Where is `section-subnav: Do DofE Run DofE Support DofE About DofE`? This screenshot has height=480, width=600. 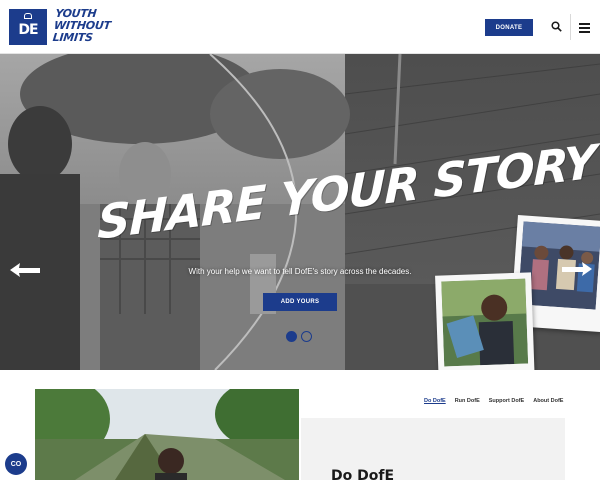
section-subnav: Do DofE Run DofE Support DofE About DofE is located at coordinates (493, 401).